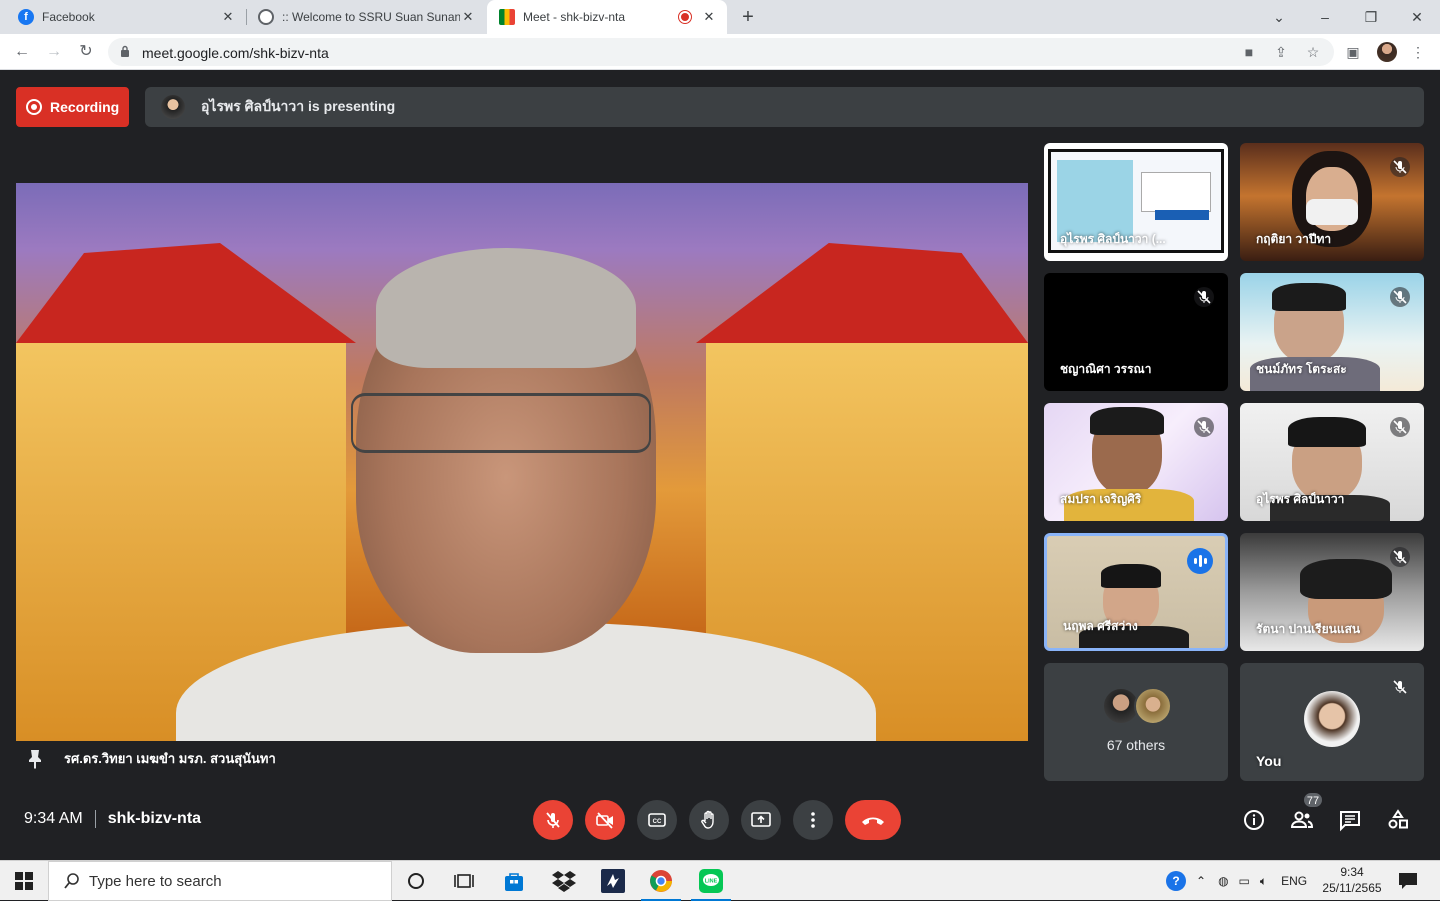 The width and height of the screenshot is (1440, 901). Describe the element at coordinates (26, 17) in the screenshot. I see `facebook-icon: f` at that location.